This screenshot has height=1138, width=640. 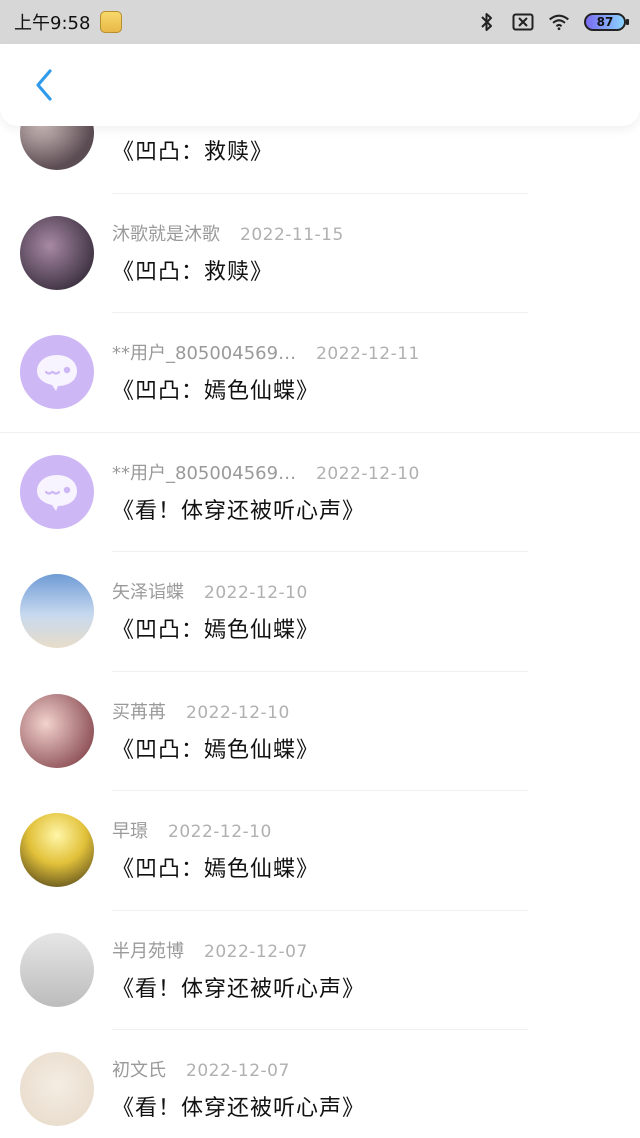 I want to click on item-meta: 半月苑博 2022-12-07, so click(x=210, y=950).